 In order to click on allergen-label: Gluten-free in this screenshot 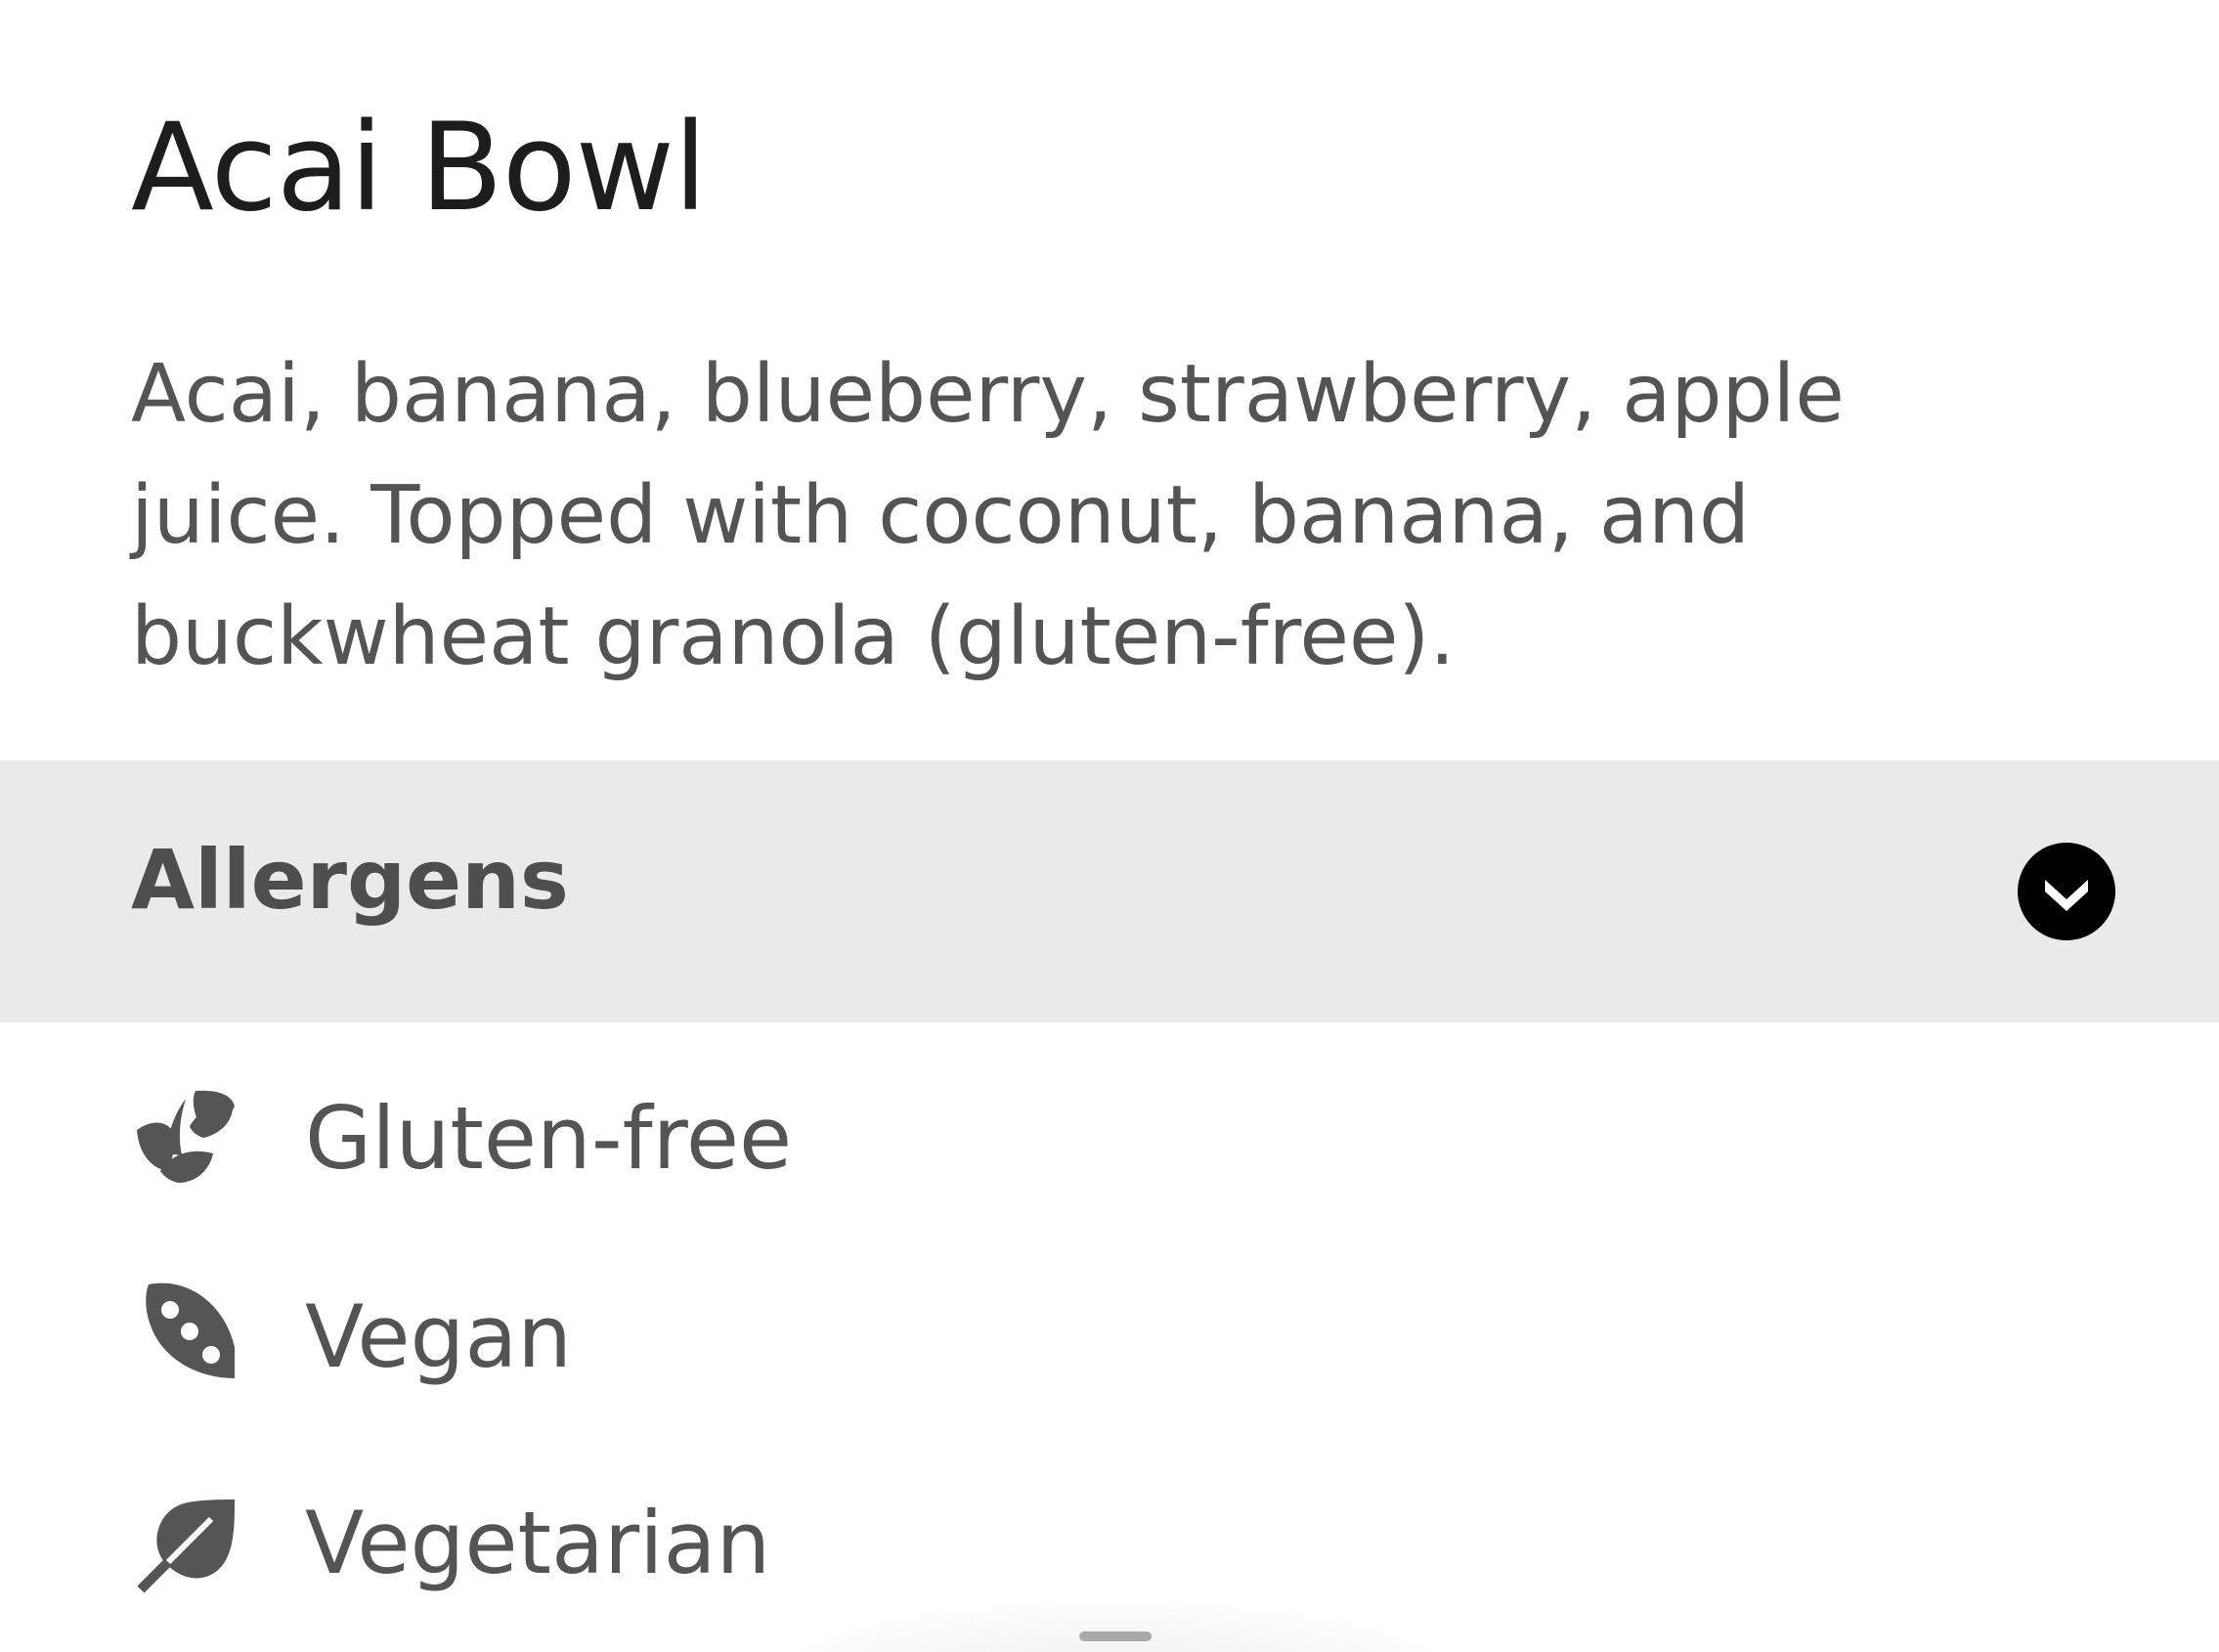, I will do `click(549, 1138)`.